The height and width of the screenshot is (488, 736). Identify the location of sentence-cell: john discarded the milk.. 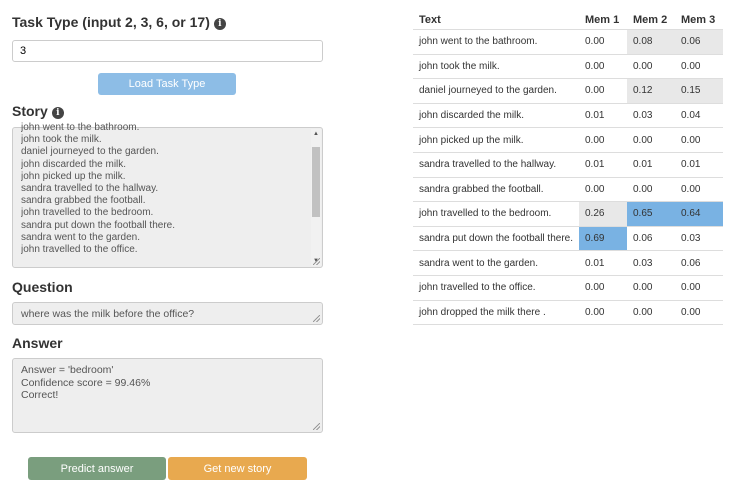
(496, 116).